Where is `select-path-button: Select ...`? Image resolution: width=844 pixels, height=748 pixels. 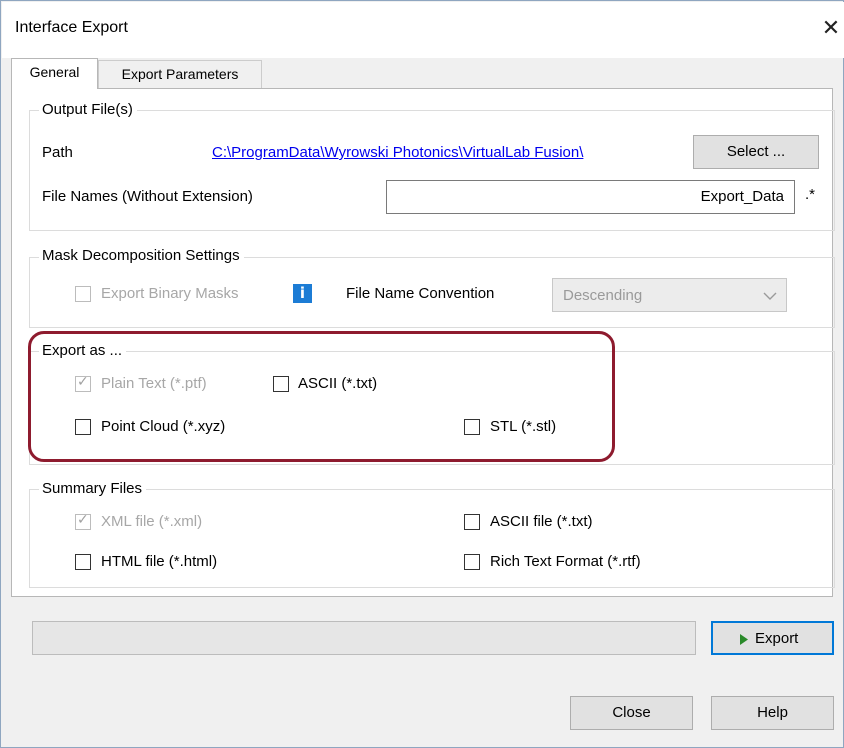 select-path-button: Select ... is located at coordinates (756, 152).